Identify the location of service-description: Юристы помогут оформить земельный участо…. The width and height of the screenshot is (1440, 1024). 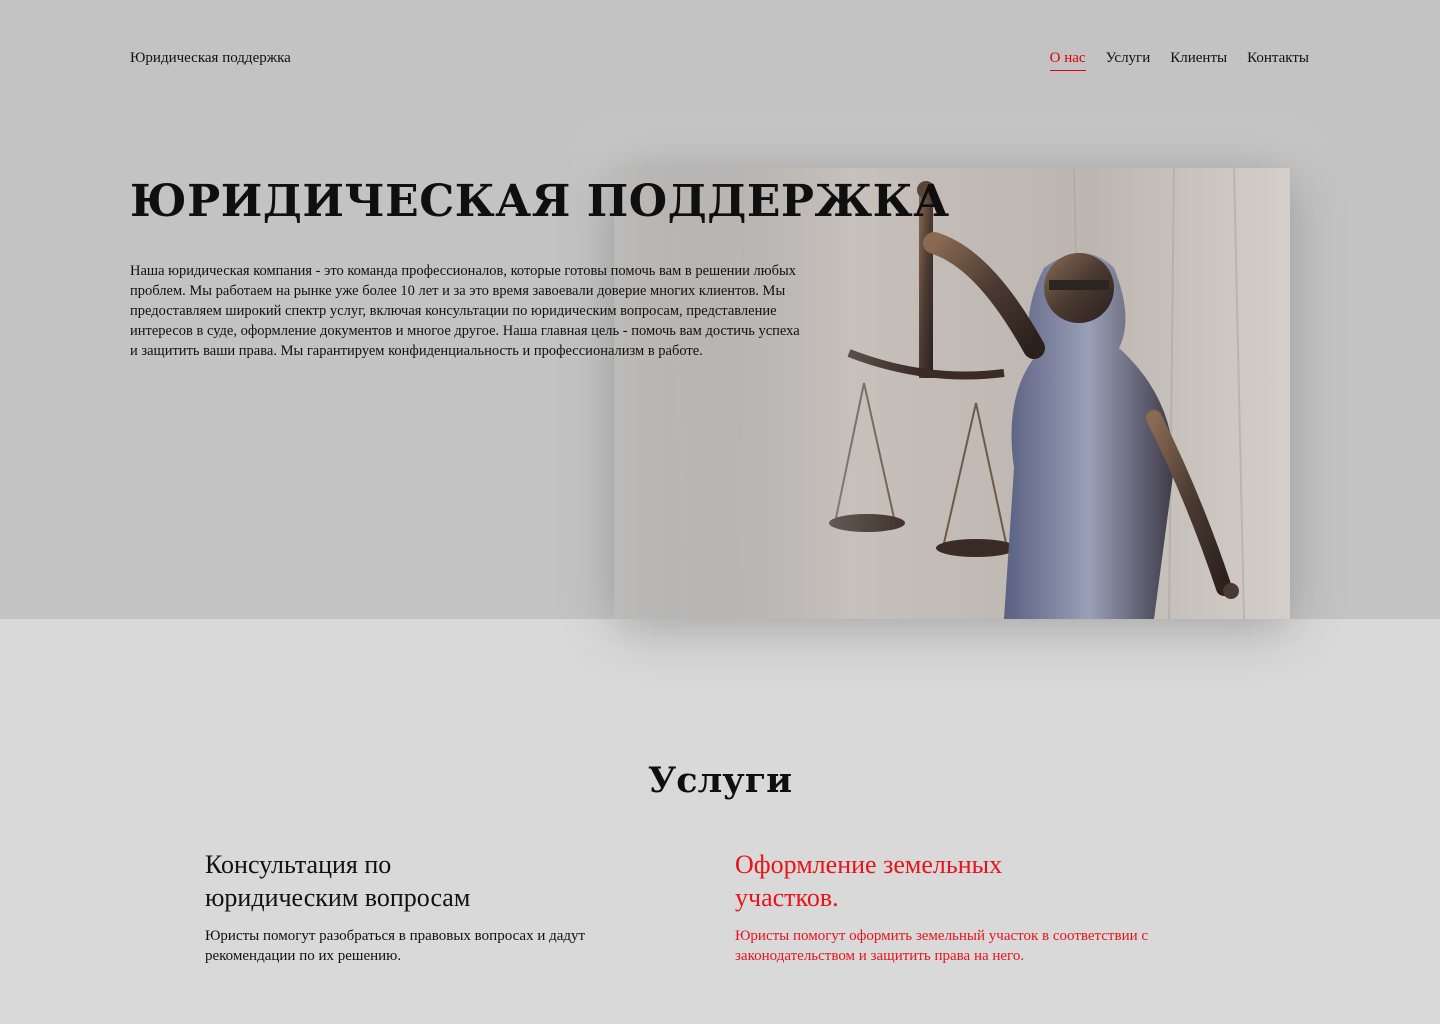
(942, 946).